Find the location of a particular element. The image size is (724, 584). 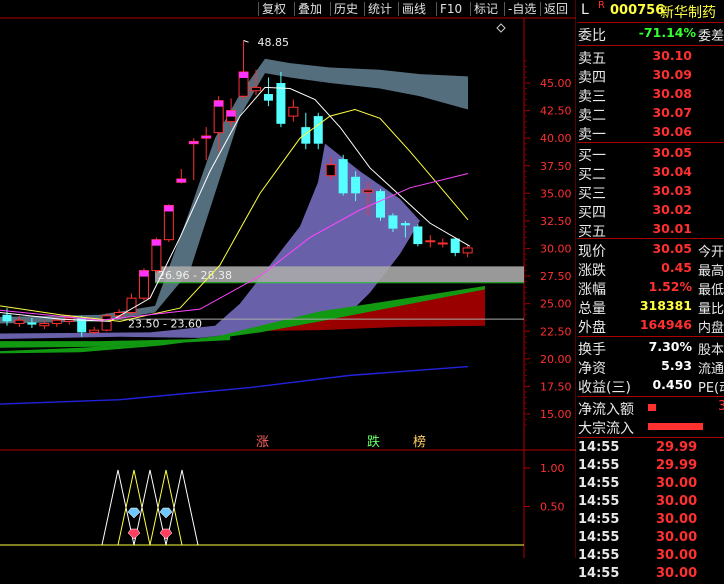

sell-price: 30.09 is located at coordinates (672, 74).